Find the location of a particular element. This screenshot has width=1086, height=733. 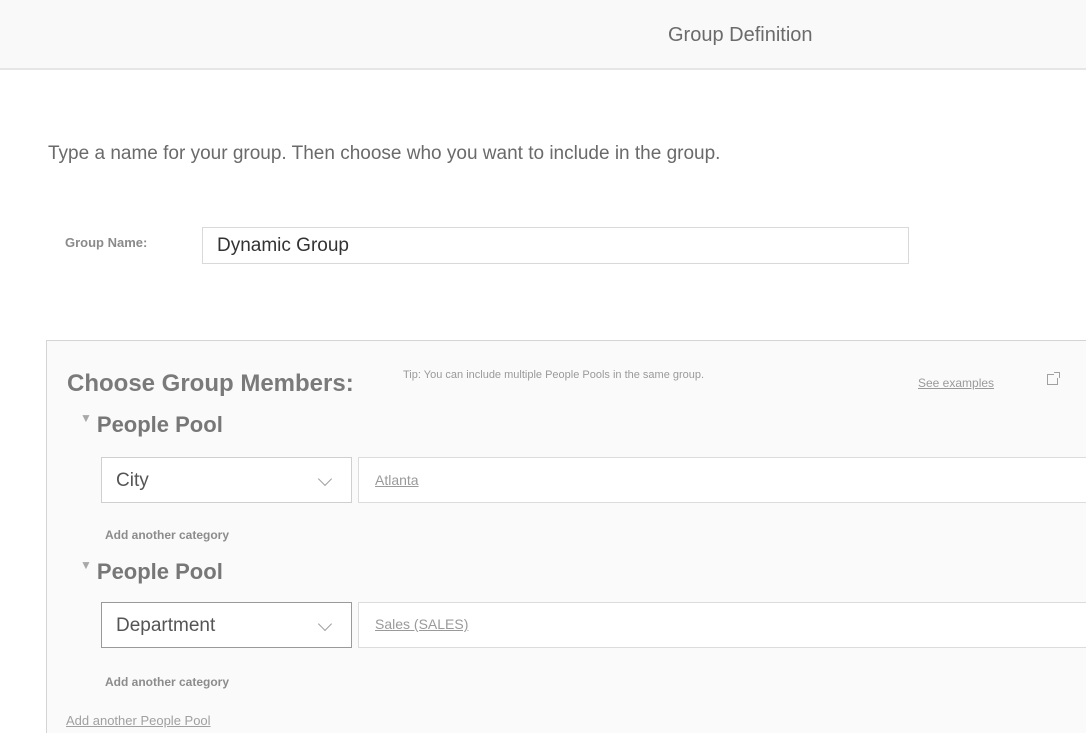

external-link-icon is located at coordinates (1053, 378).